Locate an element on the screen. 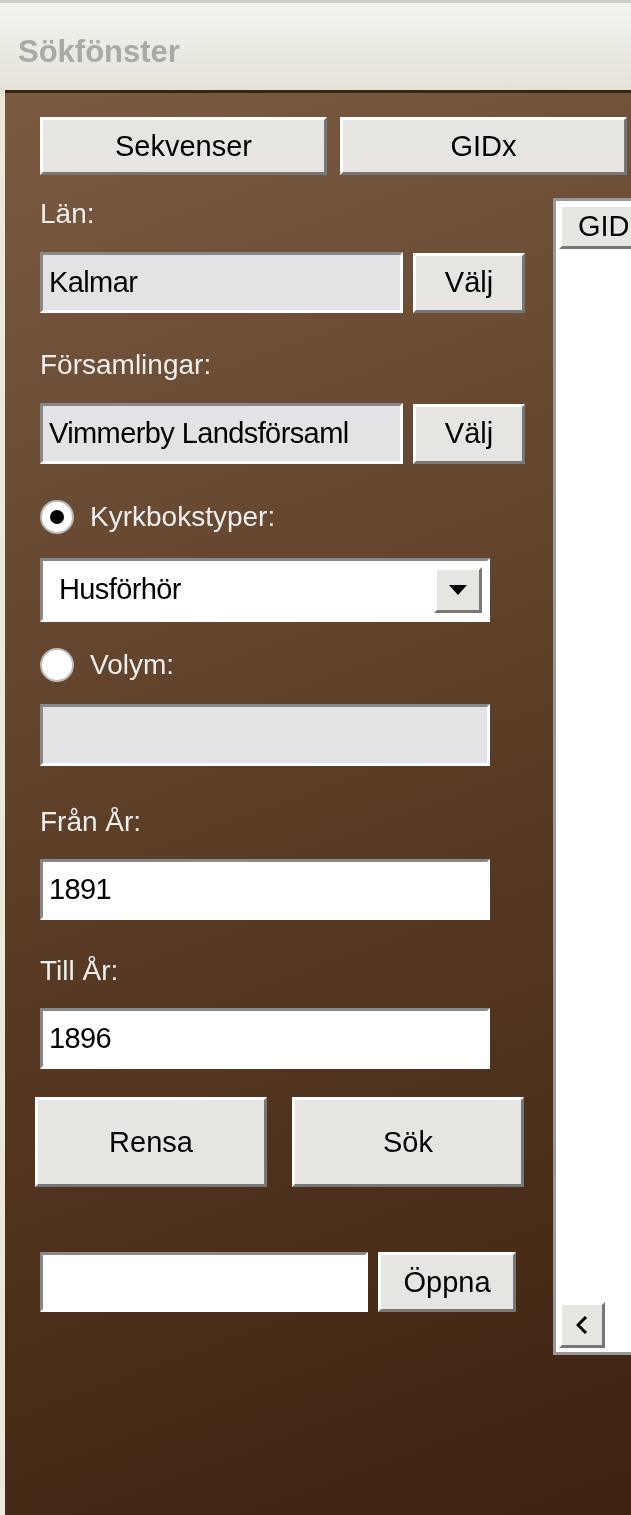 The image size is (631, 1515). tab-button: Sekvenser is located at coordinates (183, 146).